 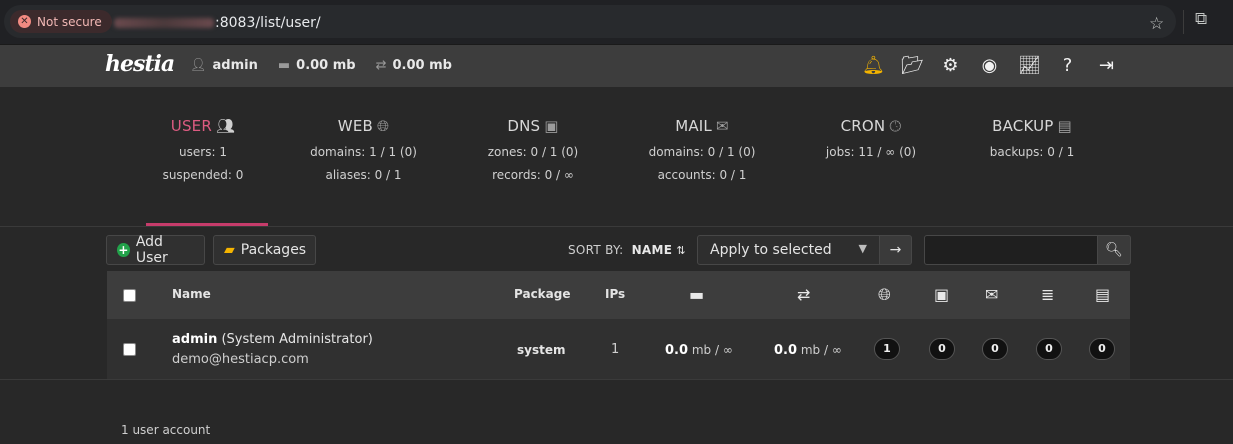 I want to click on username: admin, so click(x=235, y=65).